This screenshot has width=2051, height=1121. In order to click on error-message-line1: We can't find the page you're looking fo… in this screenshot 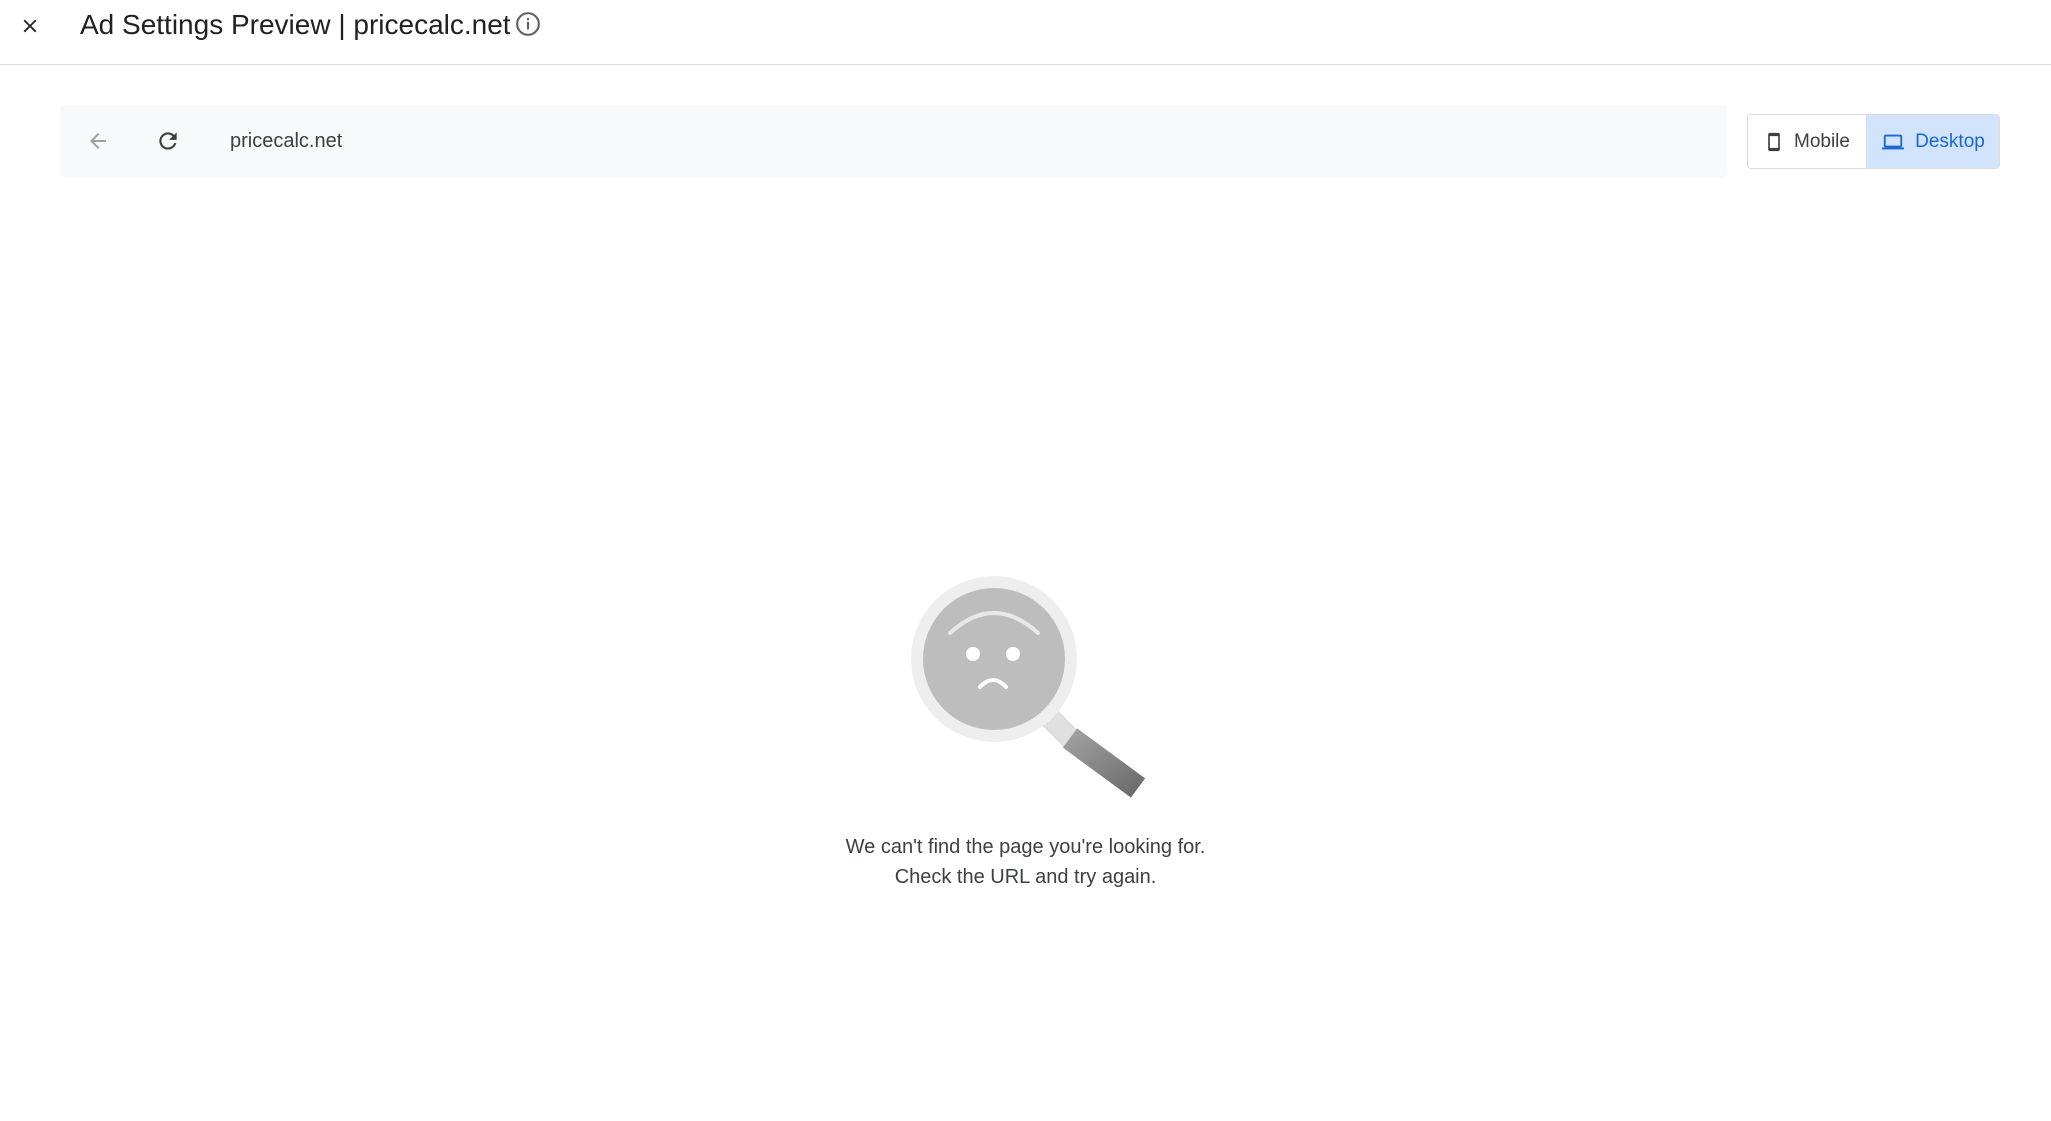, I will do `click(1025, 847)`.